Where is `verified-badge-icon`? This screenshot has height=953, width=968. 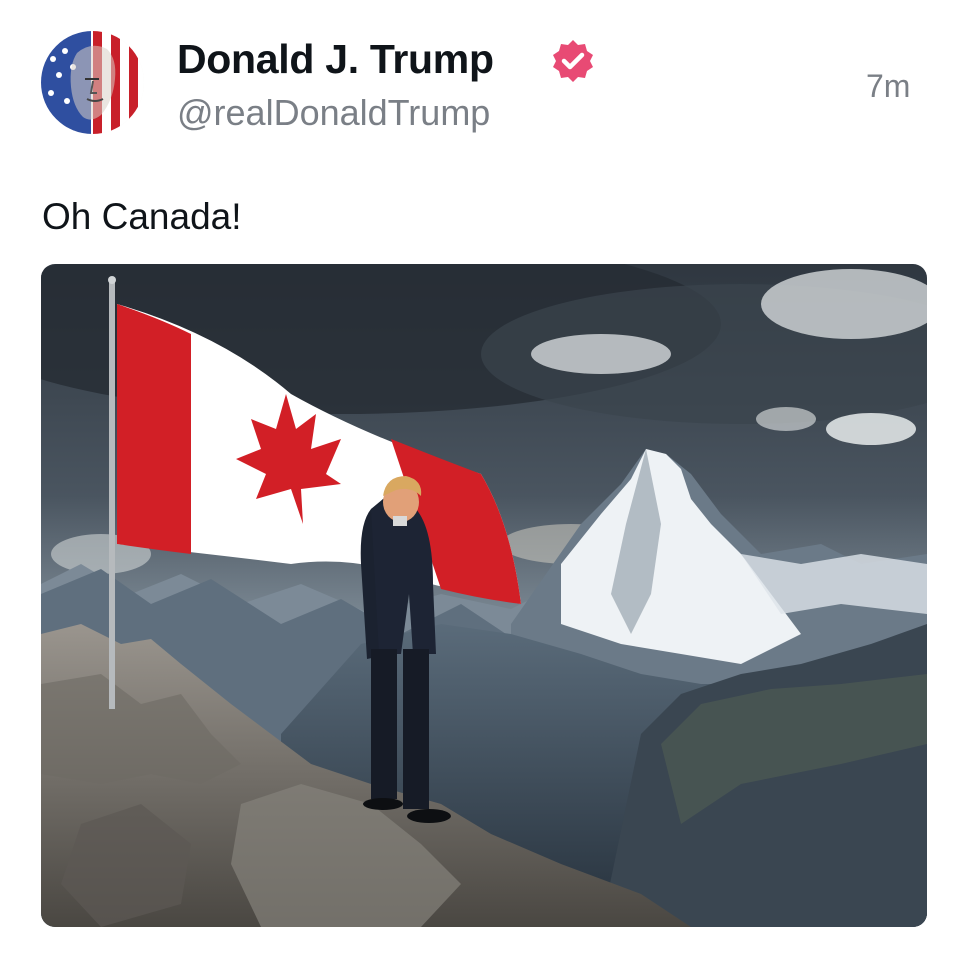
verified-badge-icon is located at coordinates (573, 61).